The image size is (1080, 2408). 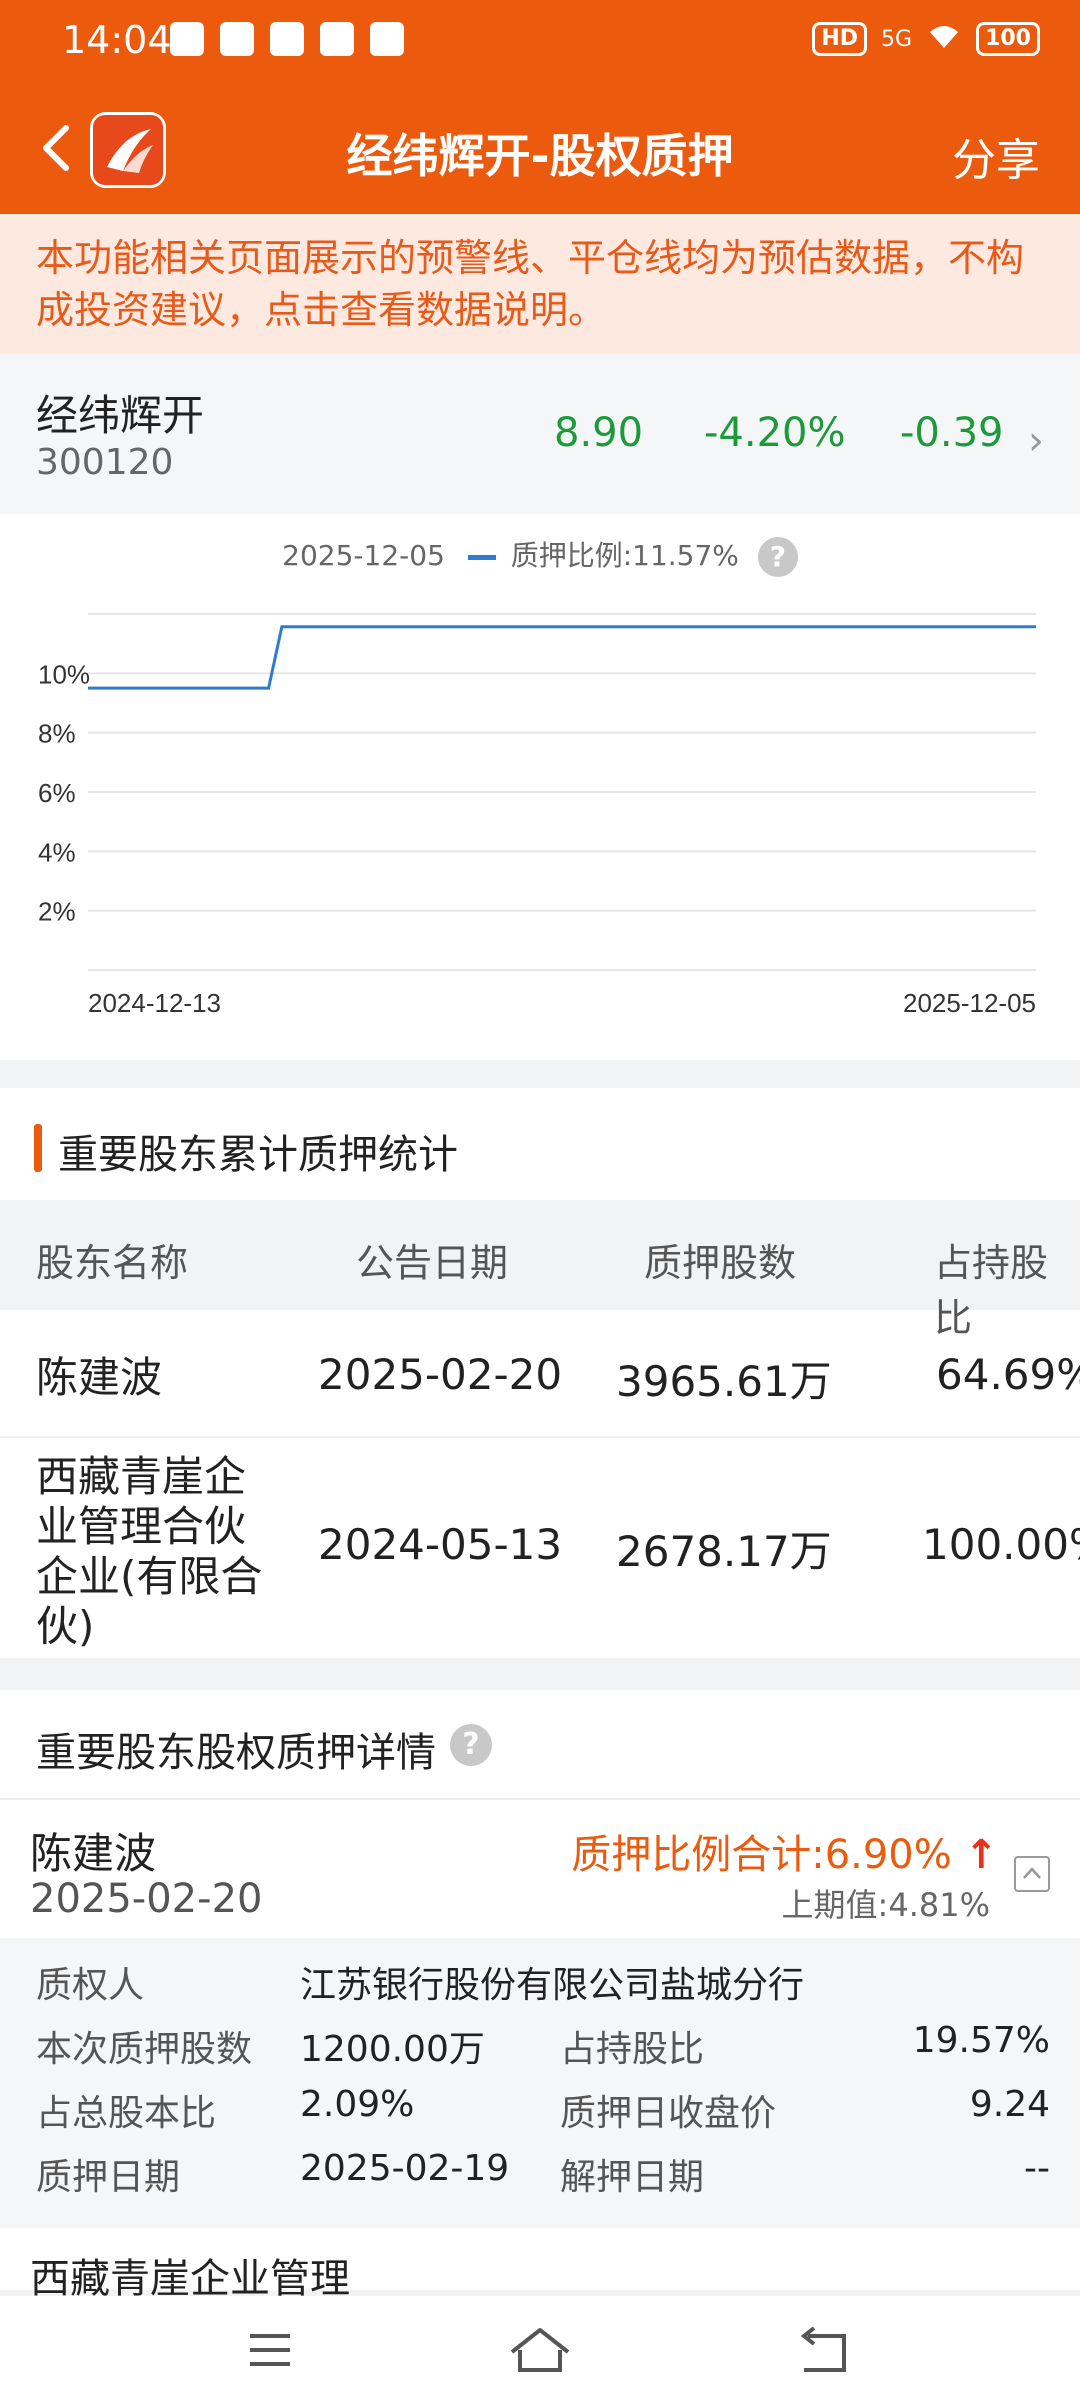 I want to click on label-total-ratio: 占总股本比, so click(x=126, y=2113).